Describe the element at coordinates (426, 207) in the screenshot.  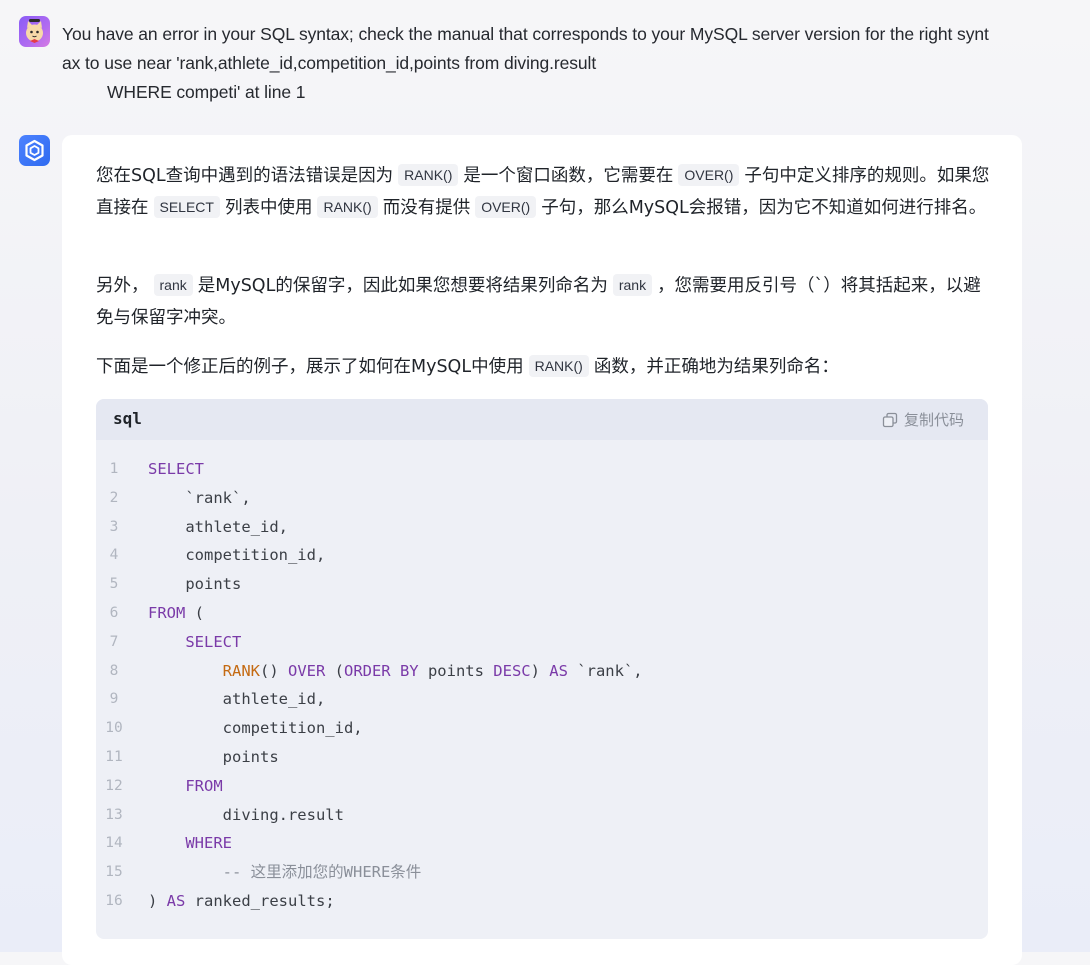
I see `paragraph-text: 而没有提供` at that location.